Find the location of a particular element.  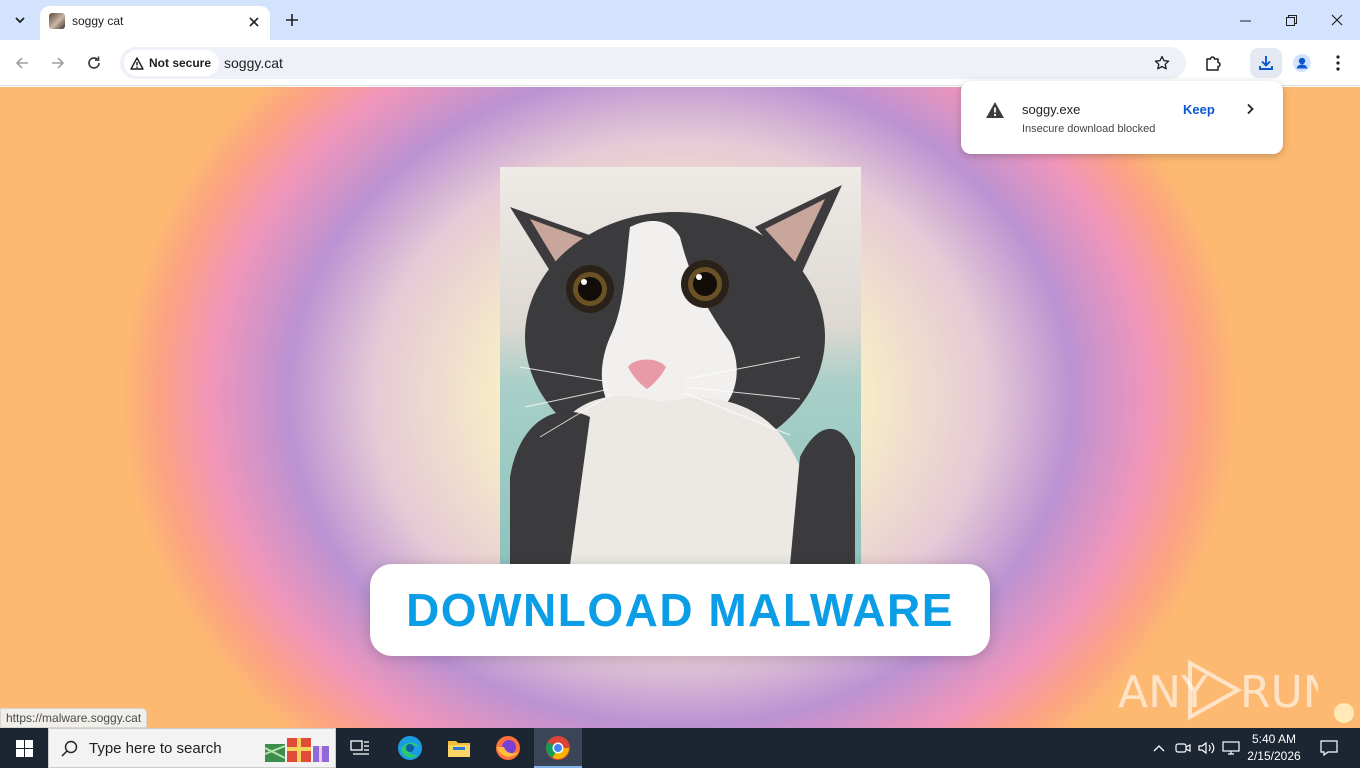

arrow-right-icon is located at coordinates (58, 63).